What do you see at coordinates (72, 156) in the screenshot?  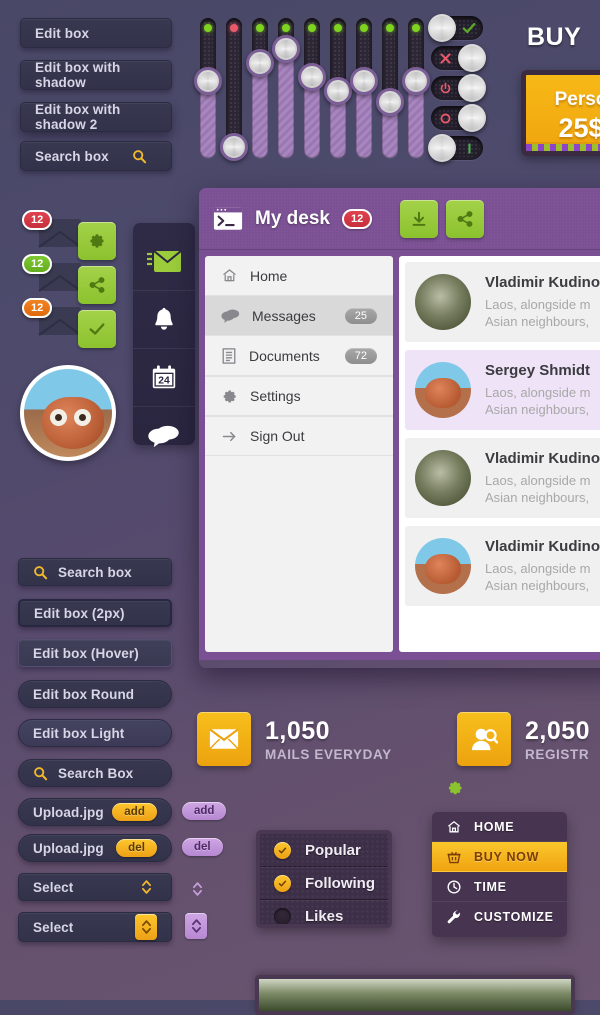 I see `search-box-top-label: Search box` at bounding box center [72, 156].